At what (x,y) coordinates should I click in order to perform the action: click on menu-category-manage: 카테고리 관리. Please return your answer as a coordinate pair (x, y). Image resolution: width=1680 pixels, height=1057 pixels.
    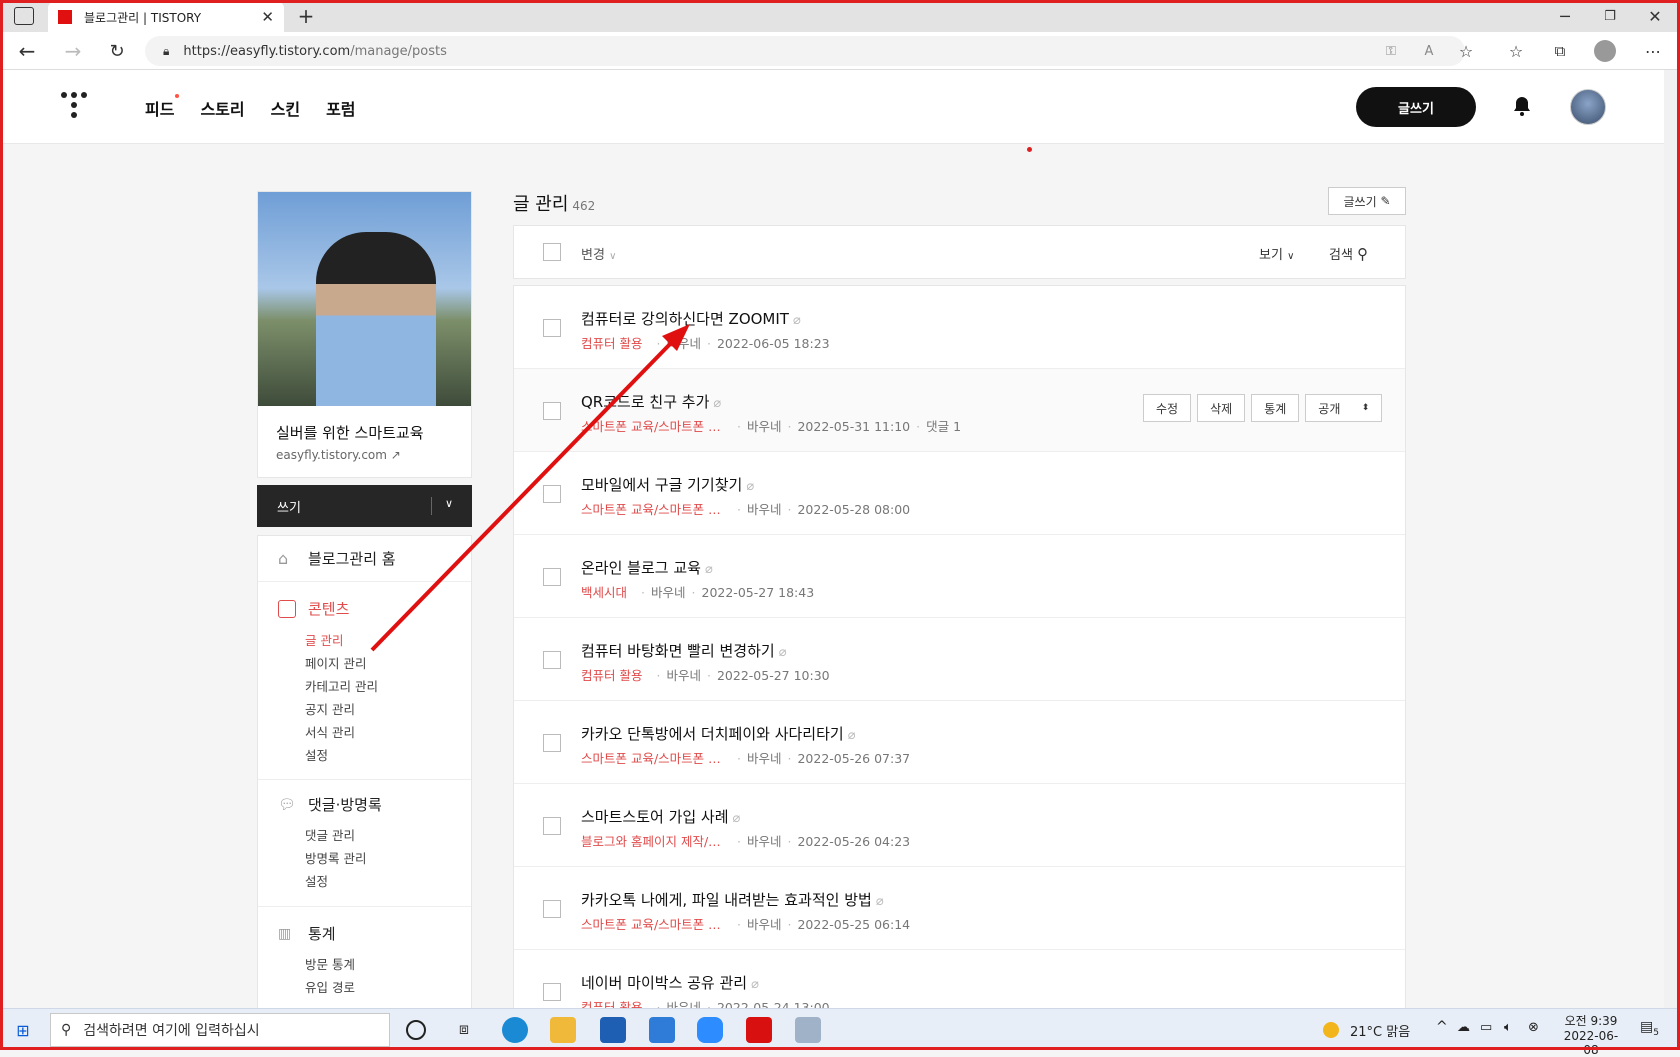
    Looking at the image, I should click on (341, 685).